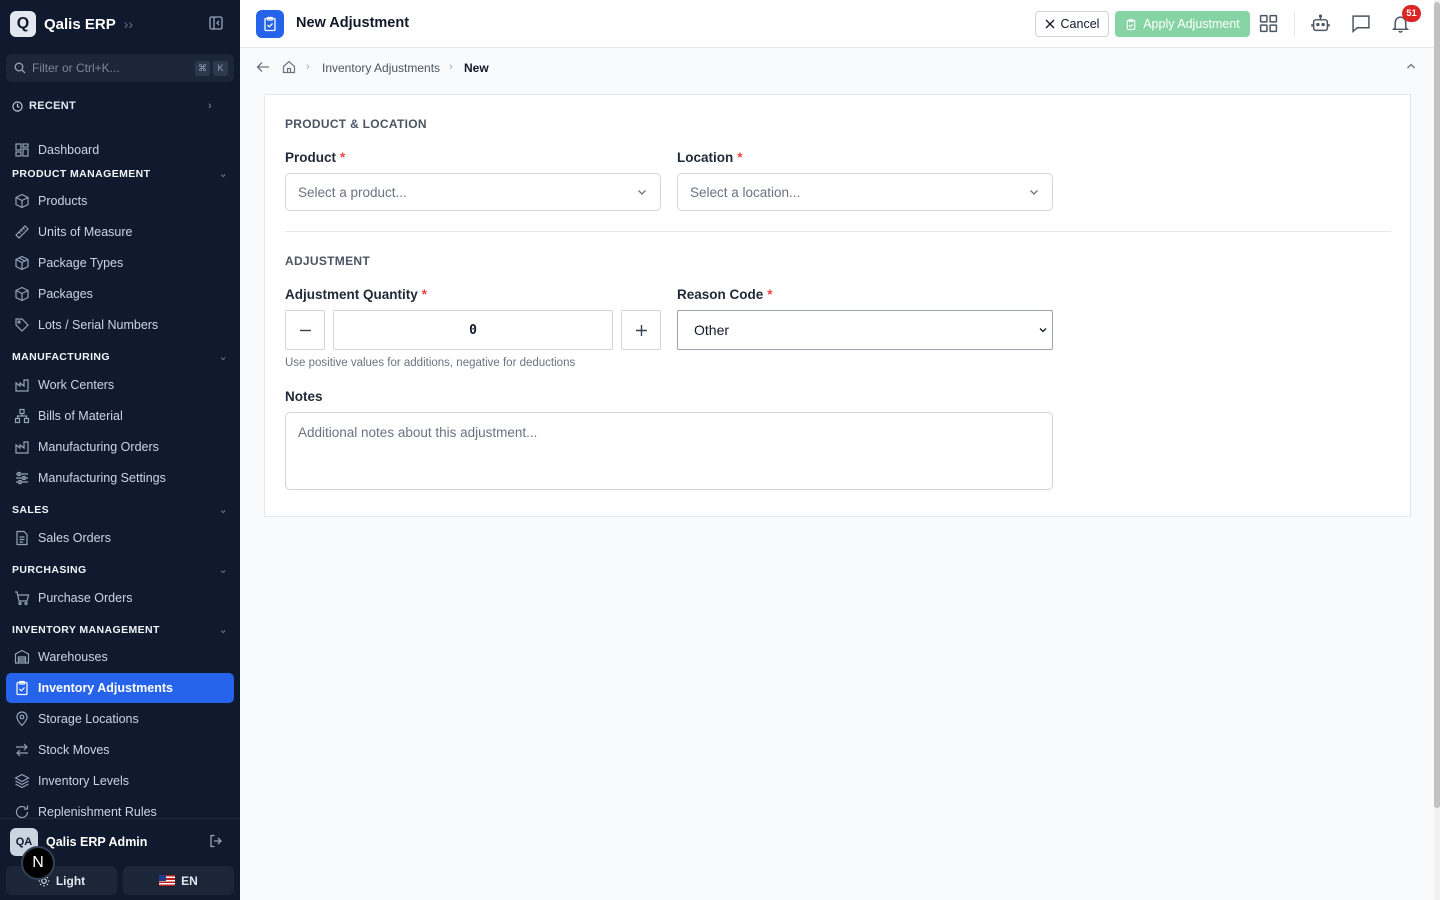 The height and width of the screenshot is (900, 1440). What do you see at coordinates (120, 570) in the screenshot?
I see `section-purchasing: PURCHASING ⌄` at bounding box center [120, 570].